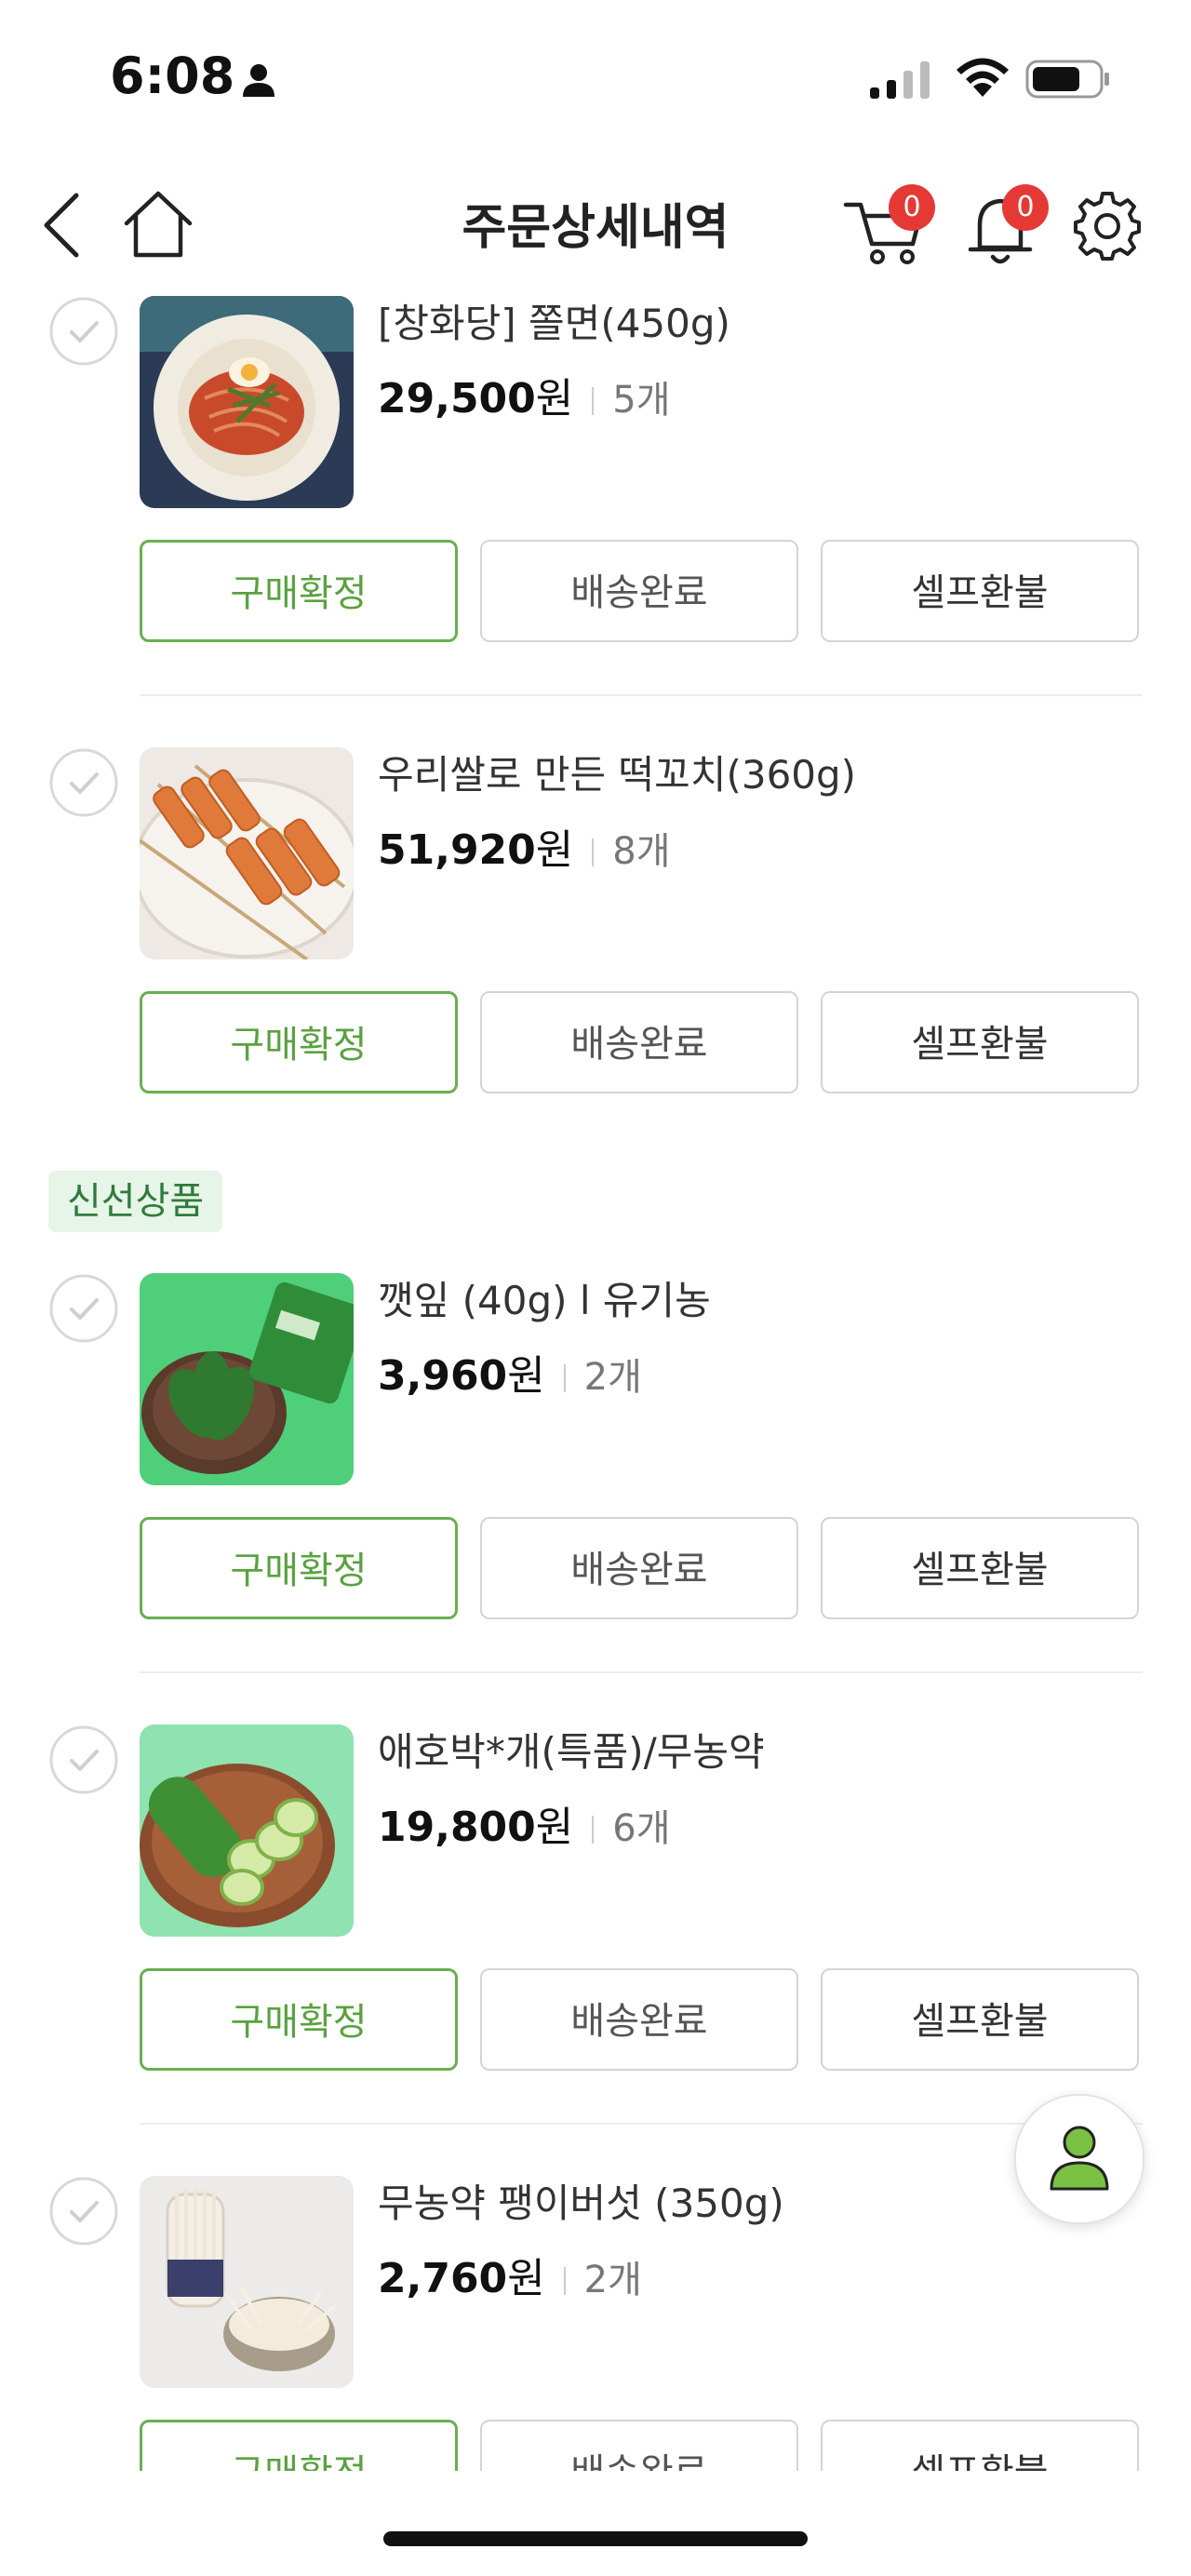 The height and width of the screenshot is (2576, 1191). I want to click on quantity: 8개, so click(641, 851).